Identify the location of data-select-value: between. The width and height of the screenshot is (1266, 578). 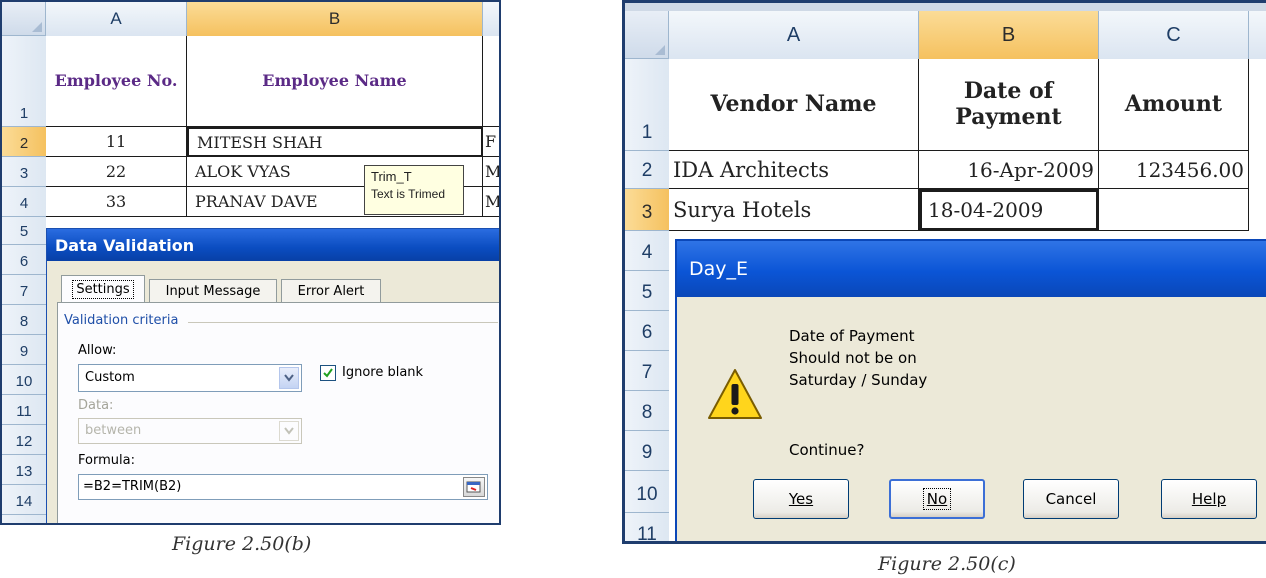
(113, 430).